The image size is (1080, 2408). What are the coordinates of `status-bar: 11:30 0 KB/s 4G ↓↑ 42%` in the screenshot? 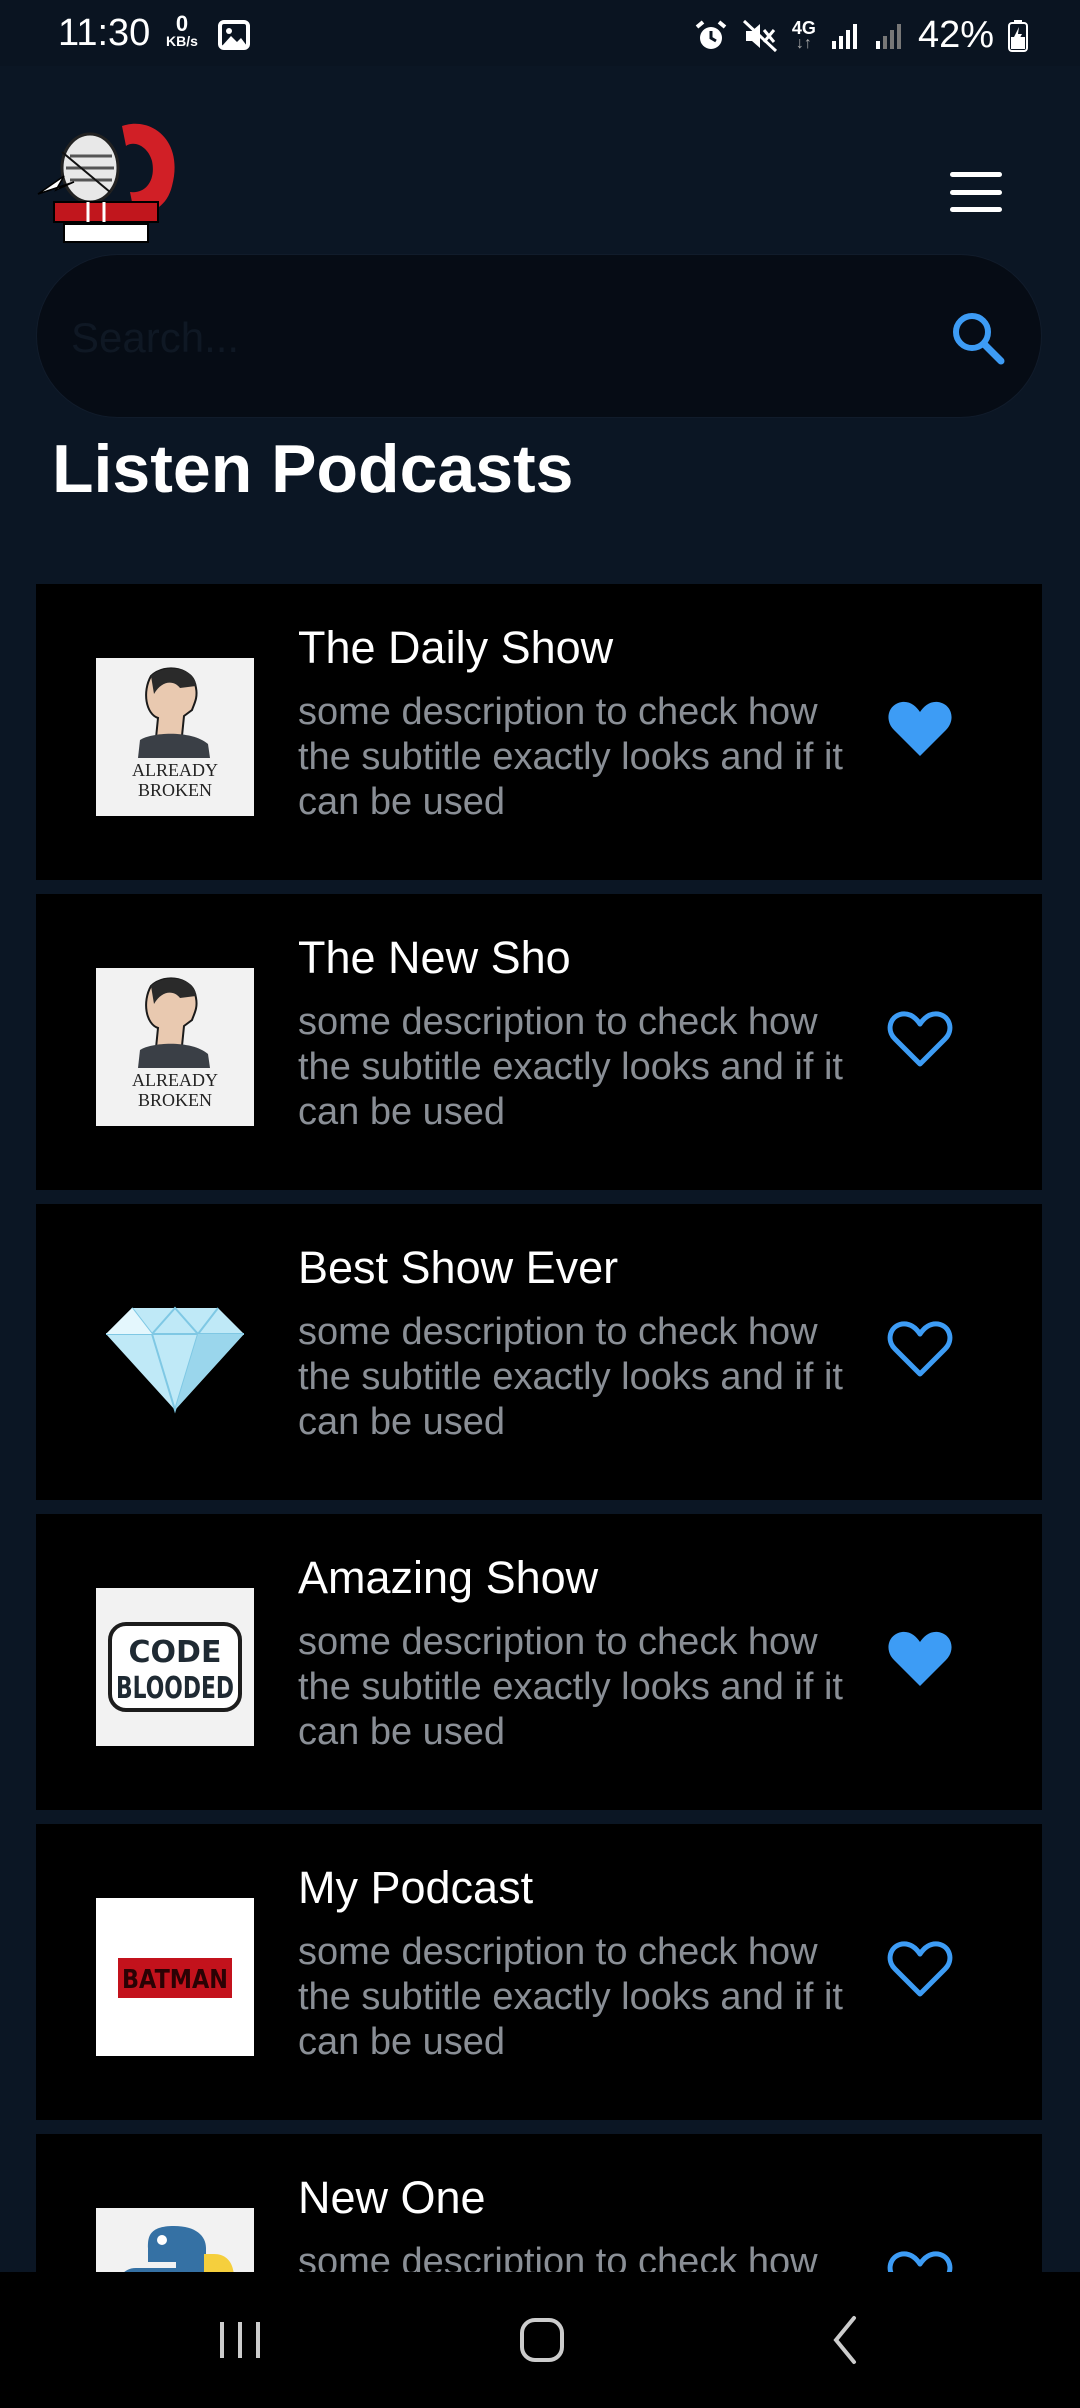 It's located at (540, 33).